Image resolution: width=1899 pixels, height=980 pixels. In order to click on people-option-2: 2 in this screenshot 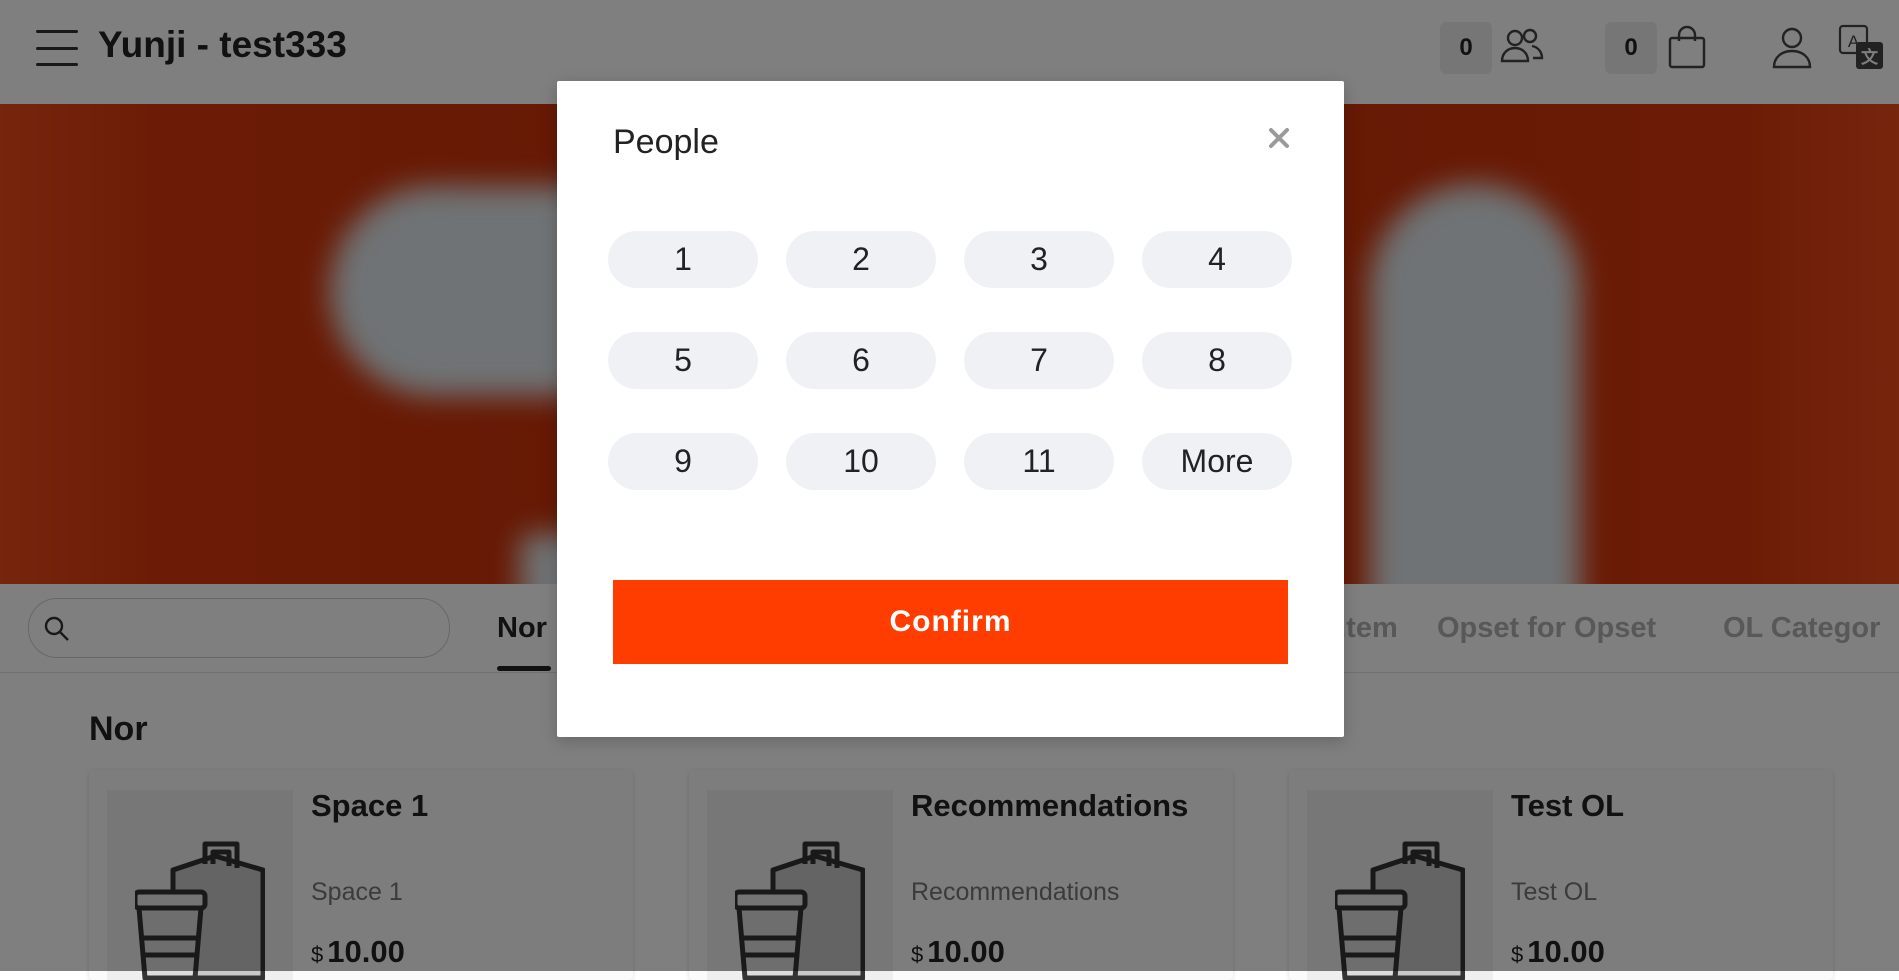, I will do `click(861, 259)`.